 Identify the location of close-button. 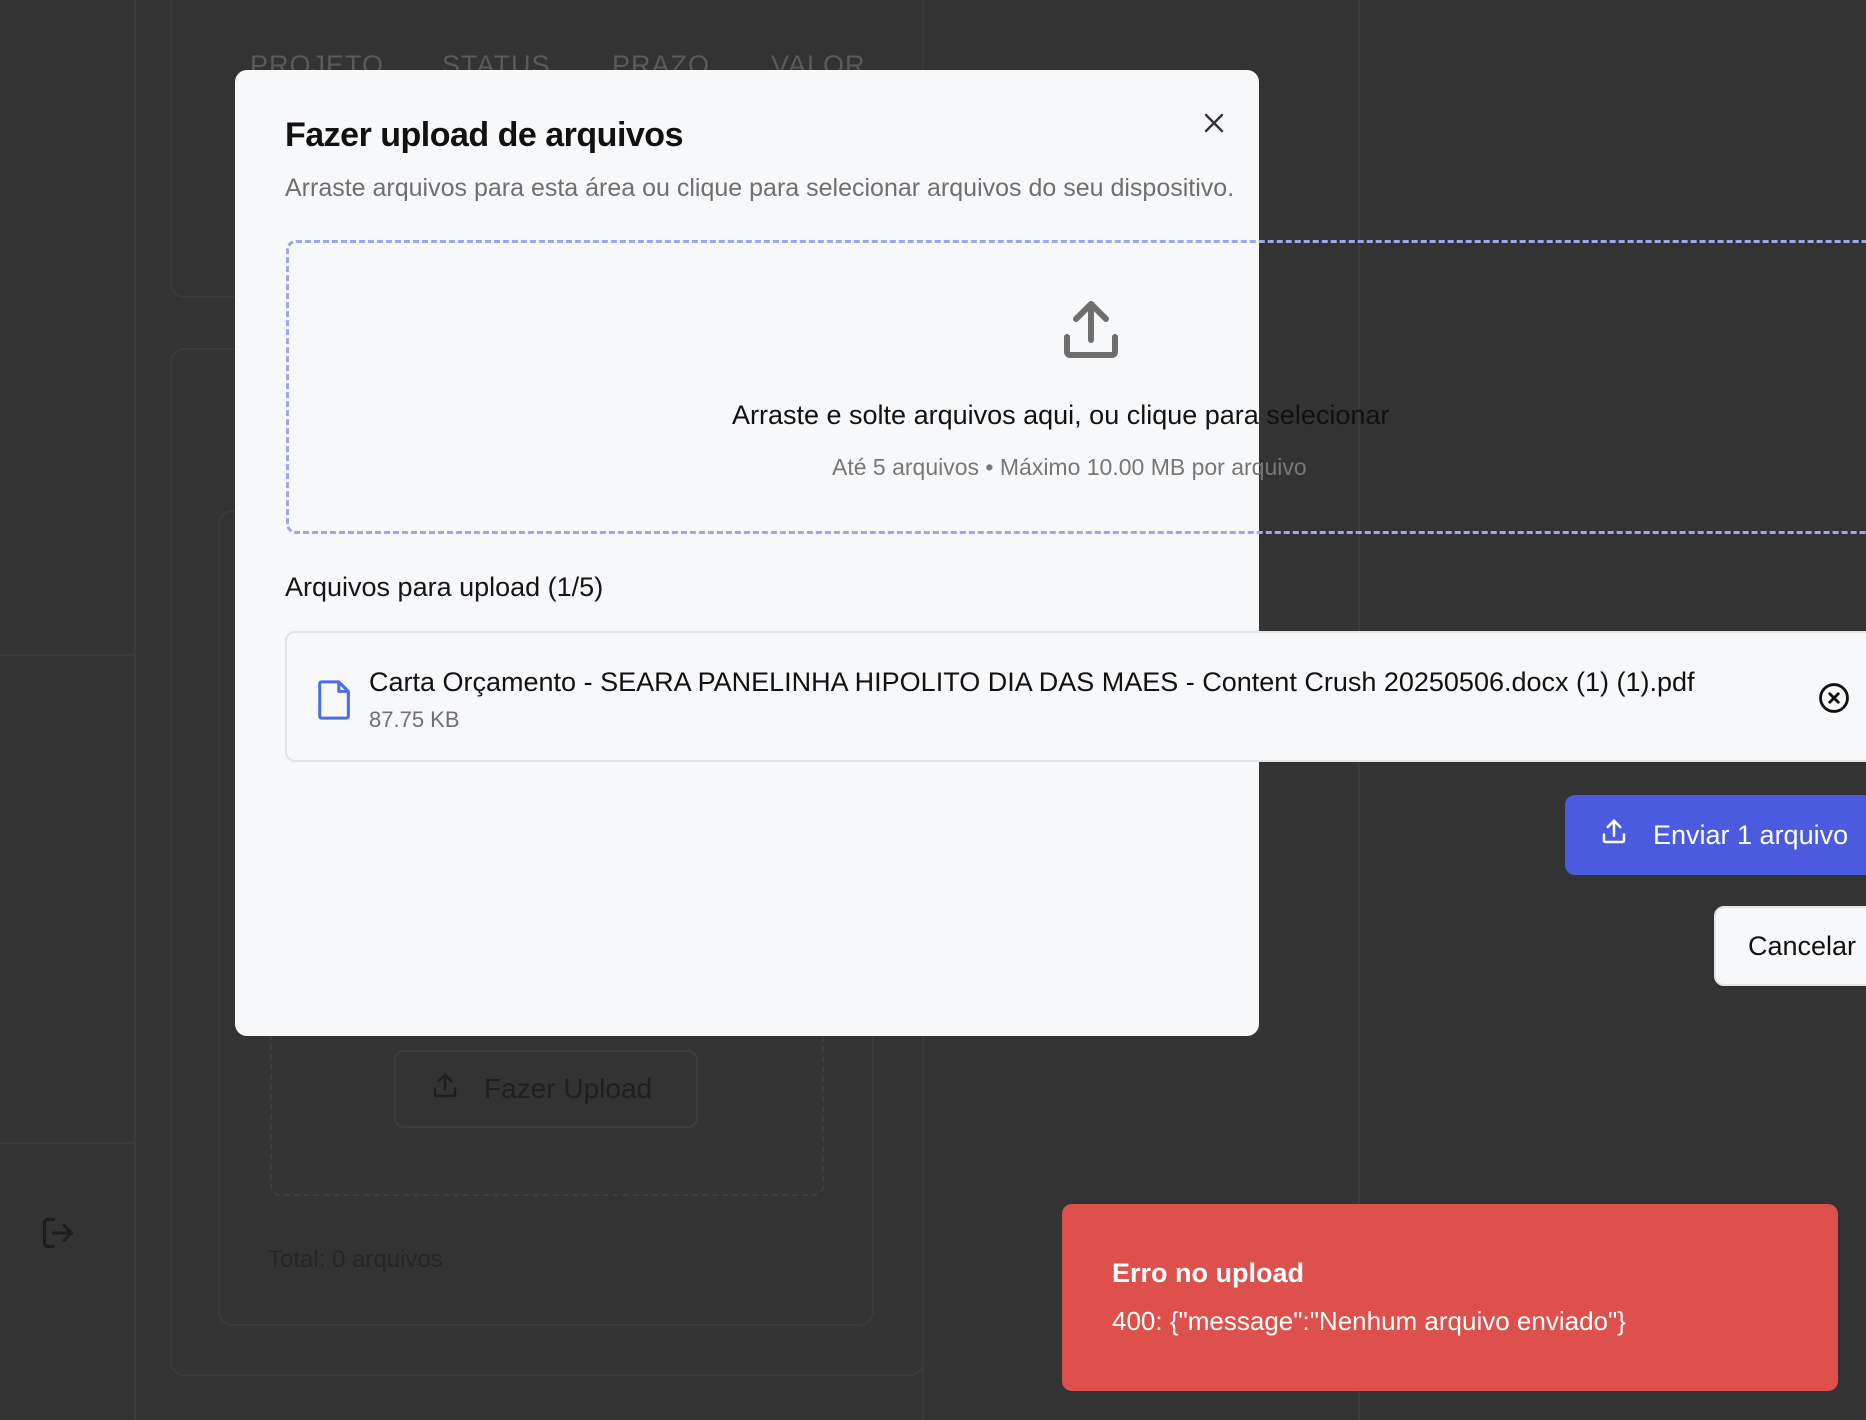
(1214, 123).